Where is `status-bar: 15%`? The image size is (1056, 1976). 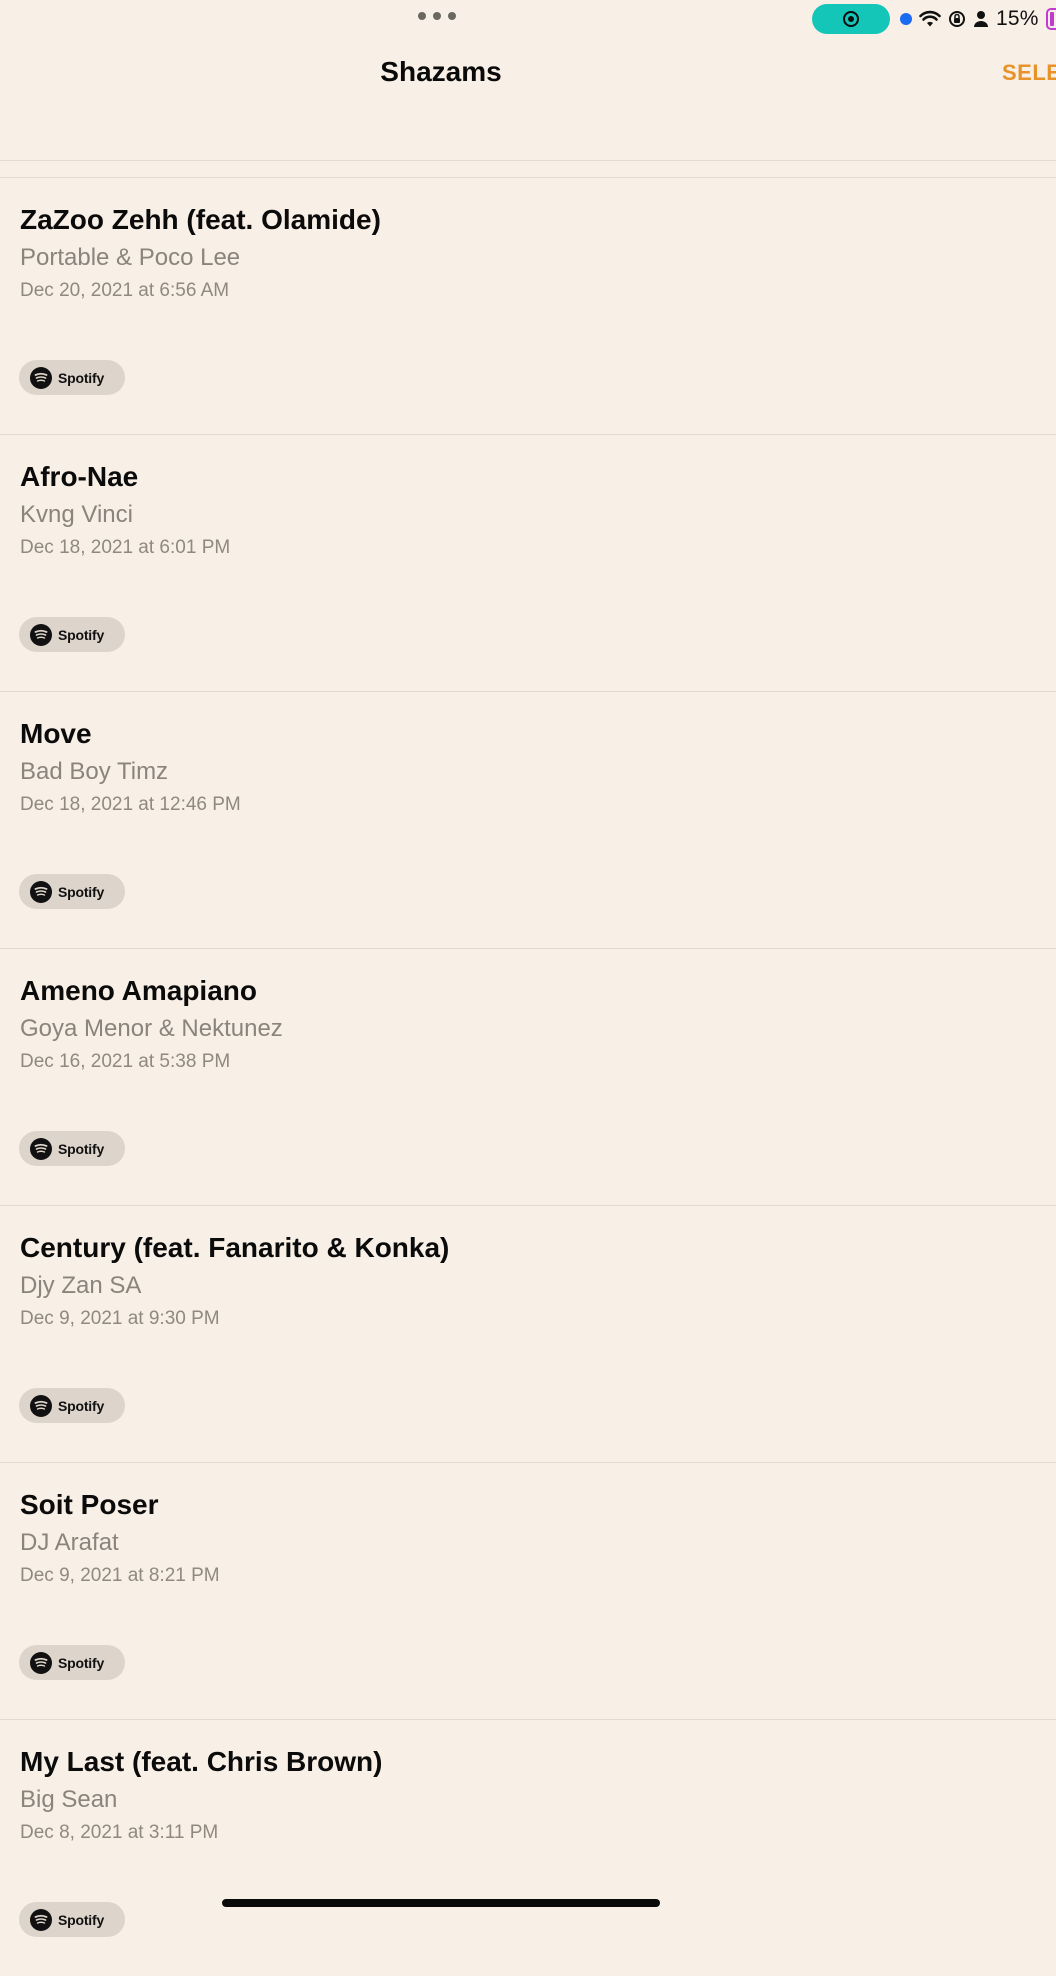 status-bar: 15% is located at coordinates (528, 20).